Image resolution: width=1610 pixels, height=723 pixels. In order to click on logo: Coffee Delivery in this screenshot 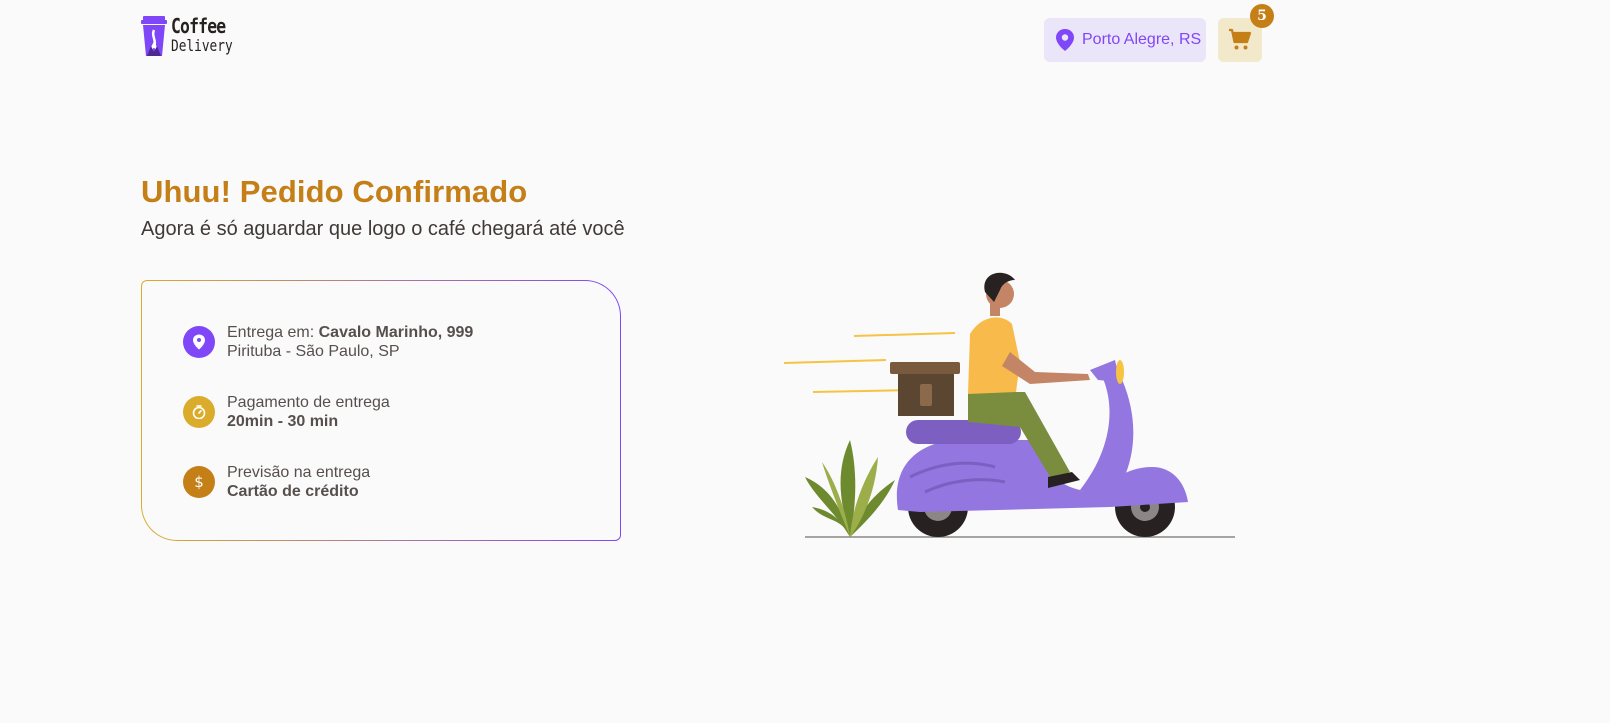, I will do `click(194, 37)`.